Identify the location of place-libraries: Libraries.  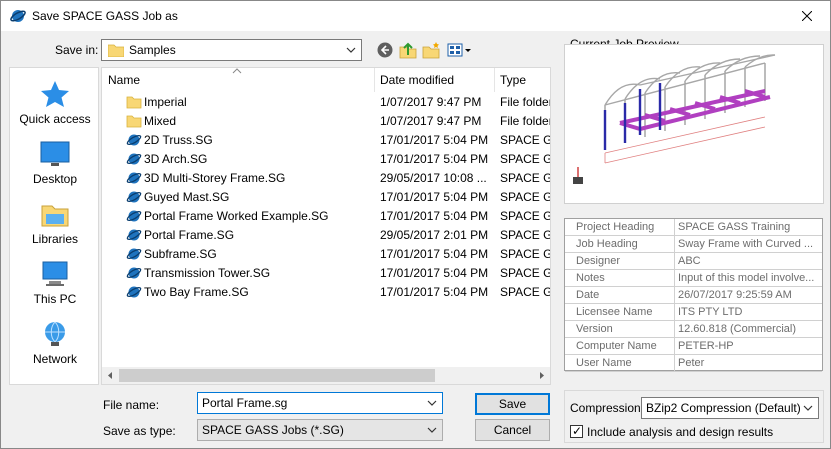
(55, 223).